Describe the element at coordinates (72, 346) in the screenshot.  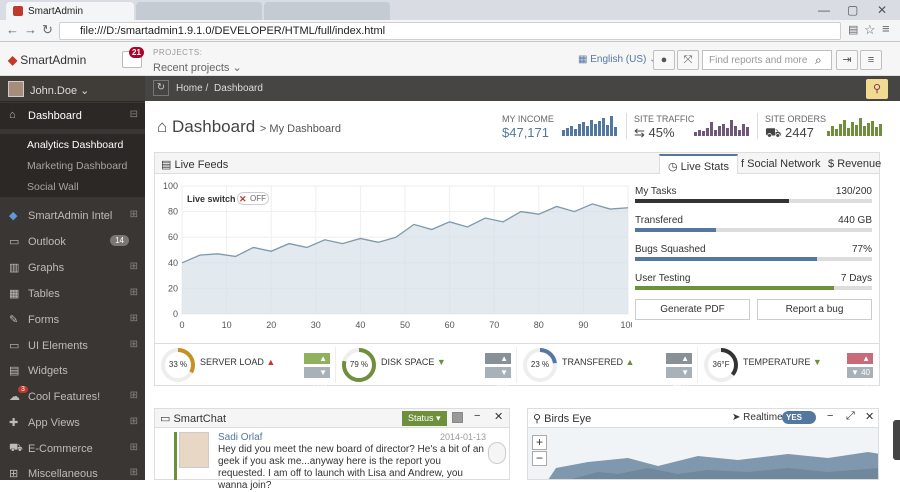
I see `sidebar-item-ui-elements: ▭ UI Elements ⊞` at that location.